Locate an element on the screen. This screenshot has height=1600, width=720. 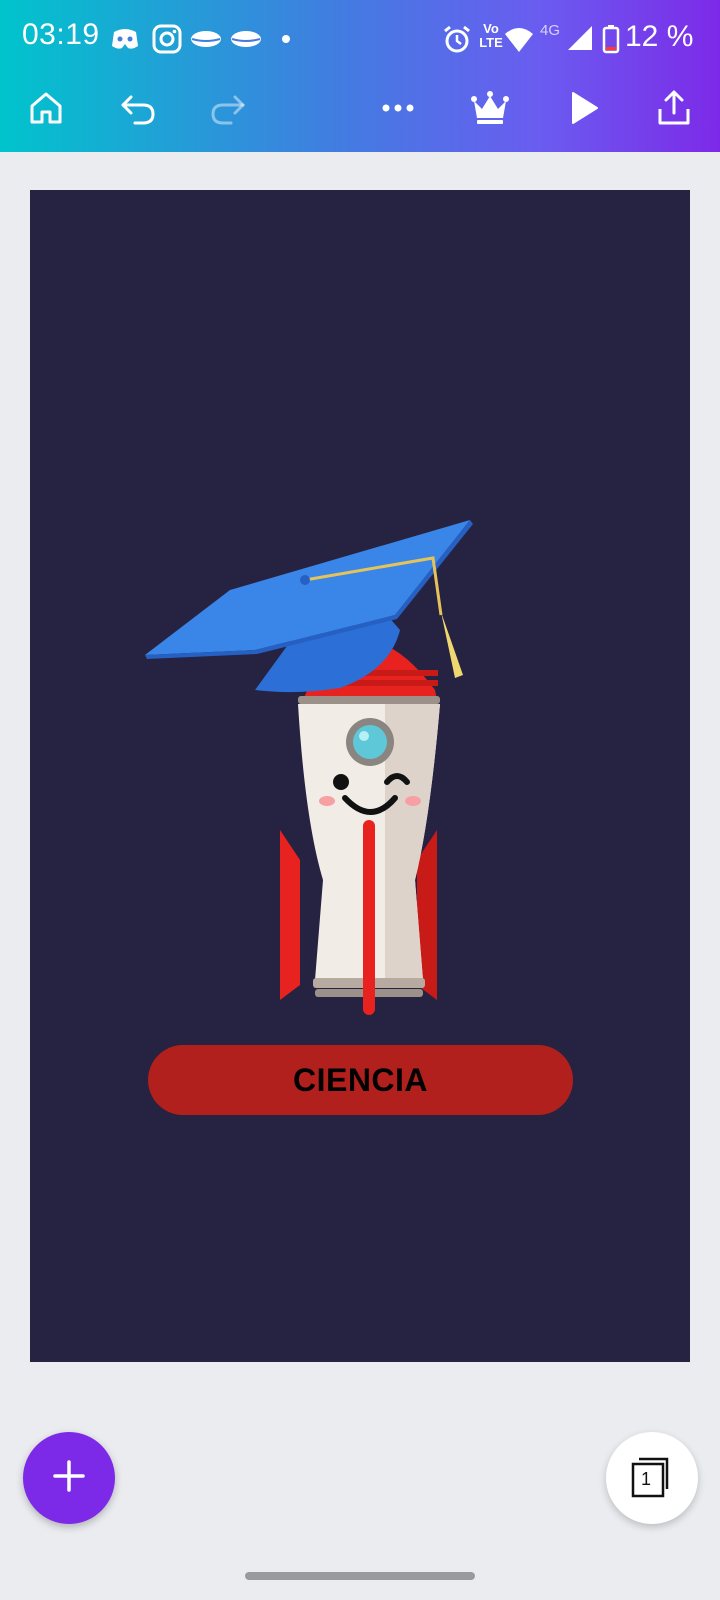
more-button is located at coordinates (398, 110).